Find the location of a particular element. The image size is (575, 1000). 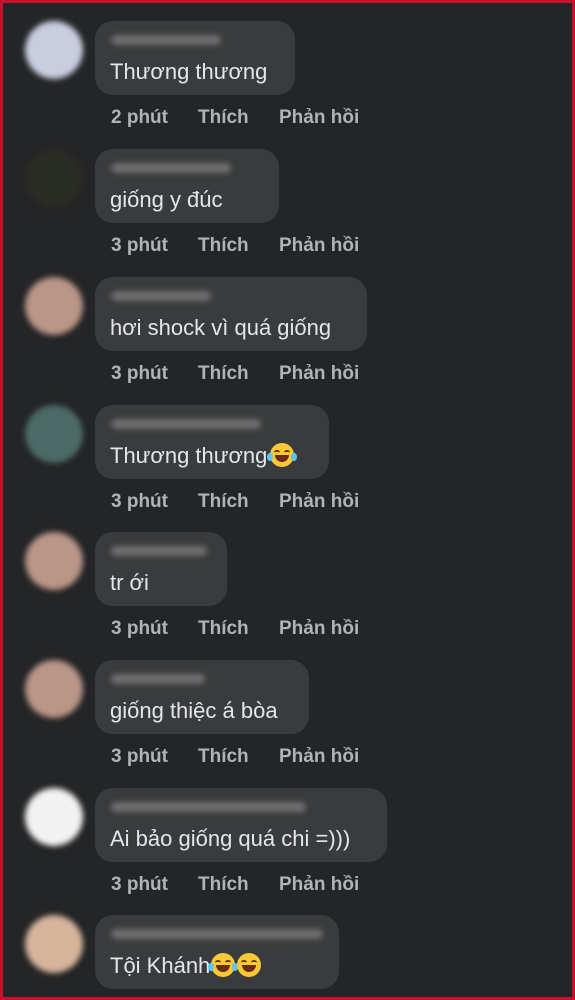

comment-text: giống y đúc is located at coordinates (166, 199).